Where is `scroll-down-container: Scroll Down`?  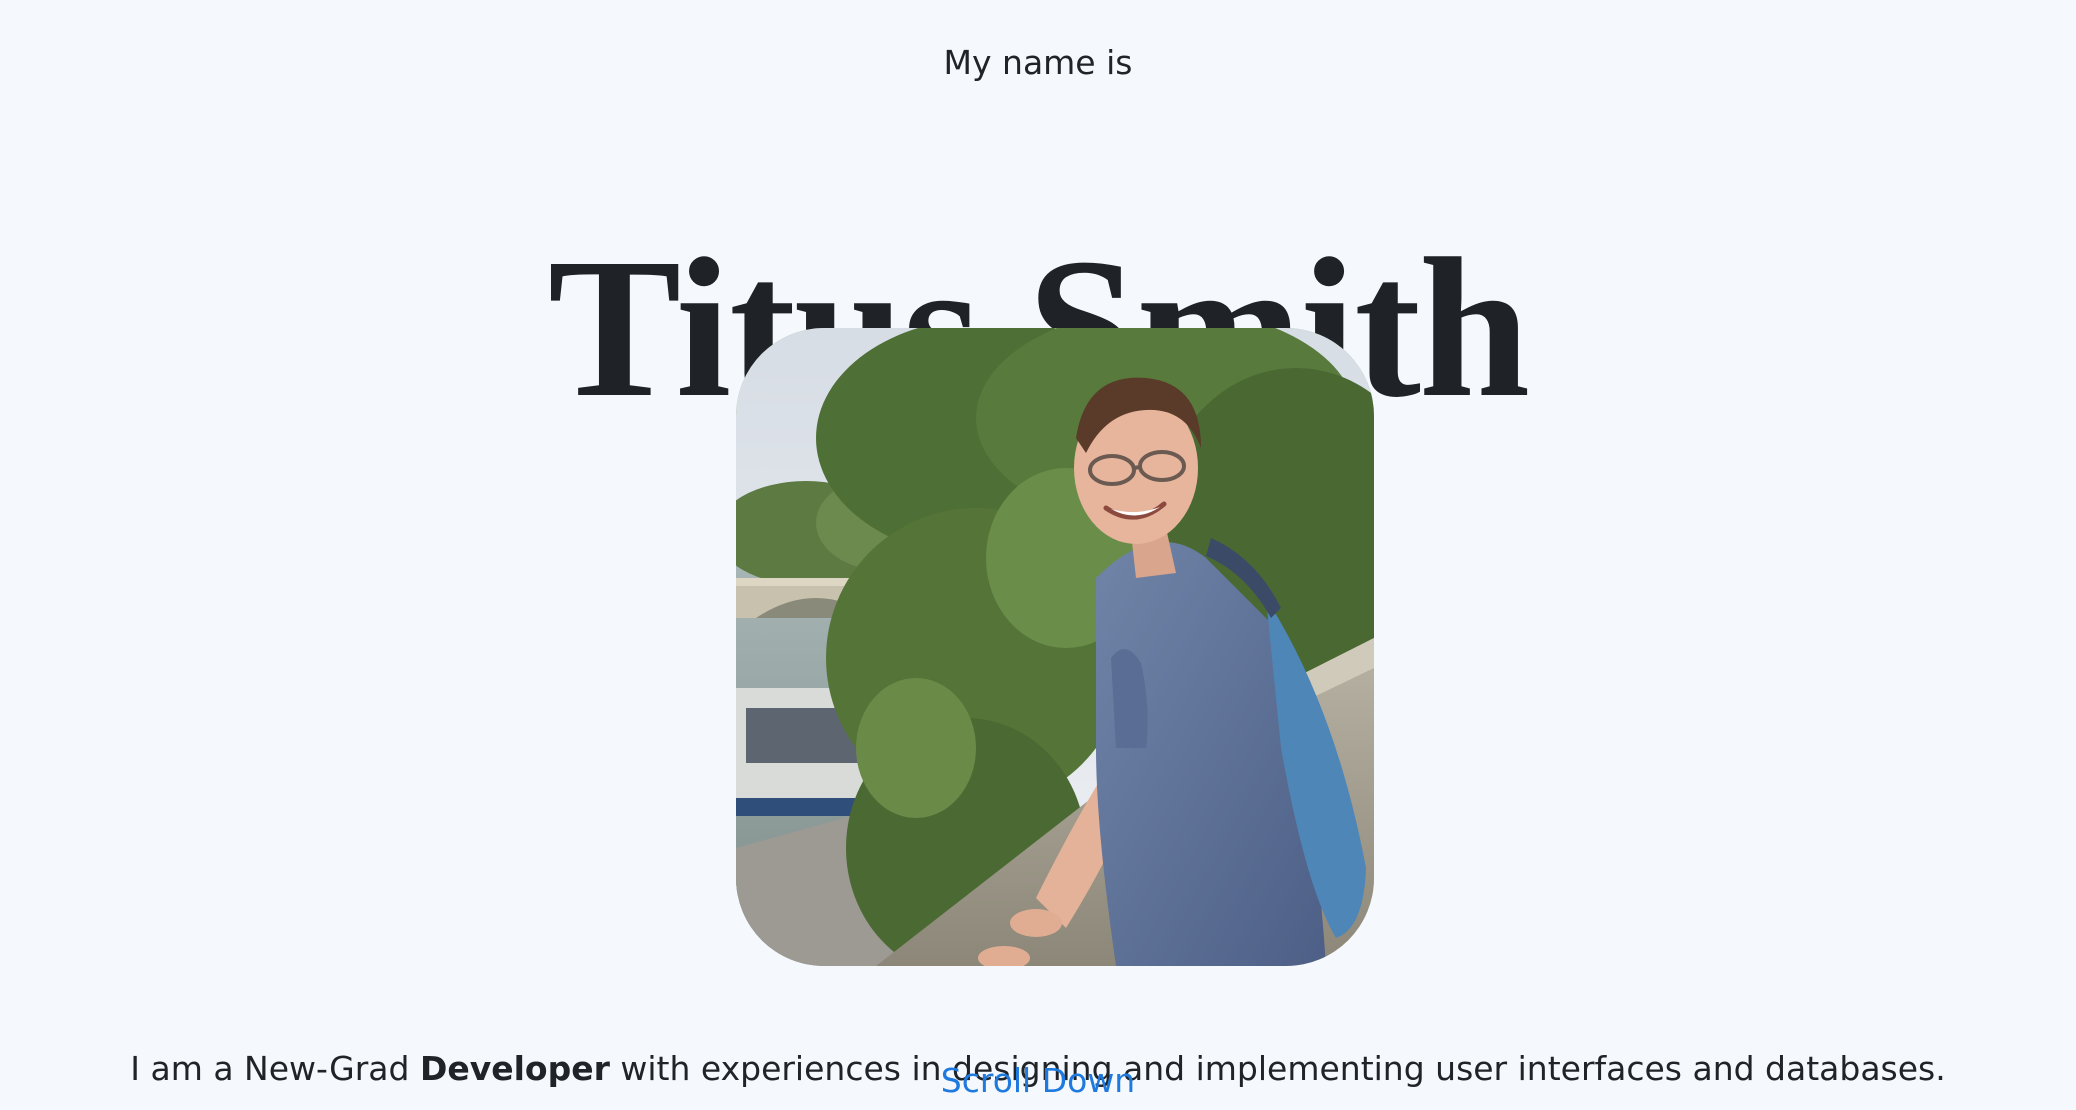 scroll-down-container: Scroll Down is located at coordinates (1038, 1081).